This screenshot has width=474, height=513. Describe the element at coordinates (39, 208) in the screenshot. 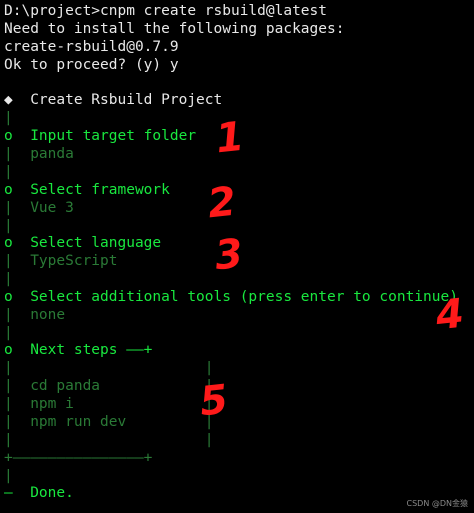

I see `step-answer-framework: | Vue 3` at that location.